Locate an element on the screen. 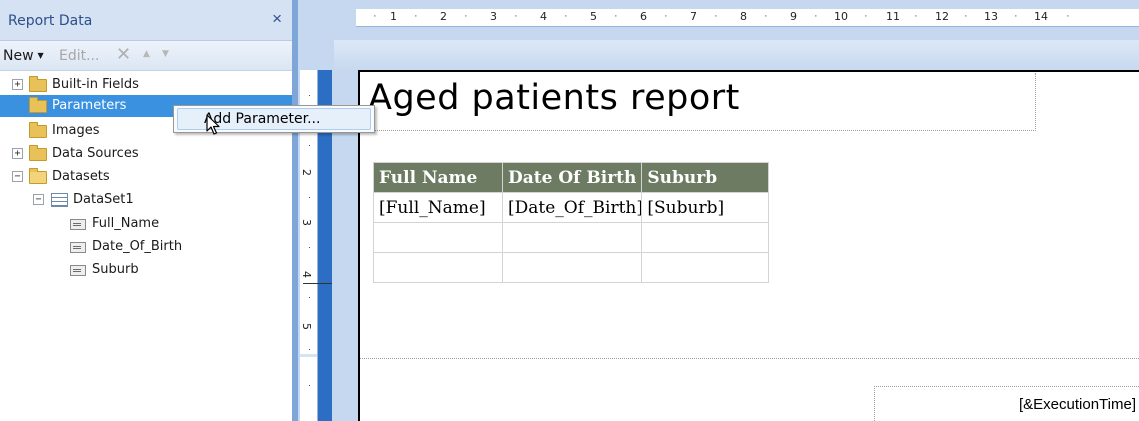  tree-item-label: Datasets is located at coordinates (81, 176).